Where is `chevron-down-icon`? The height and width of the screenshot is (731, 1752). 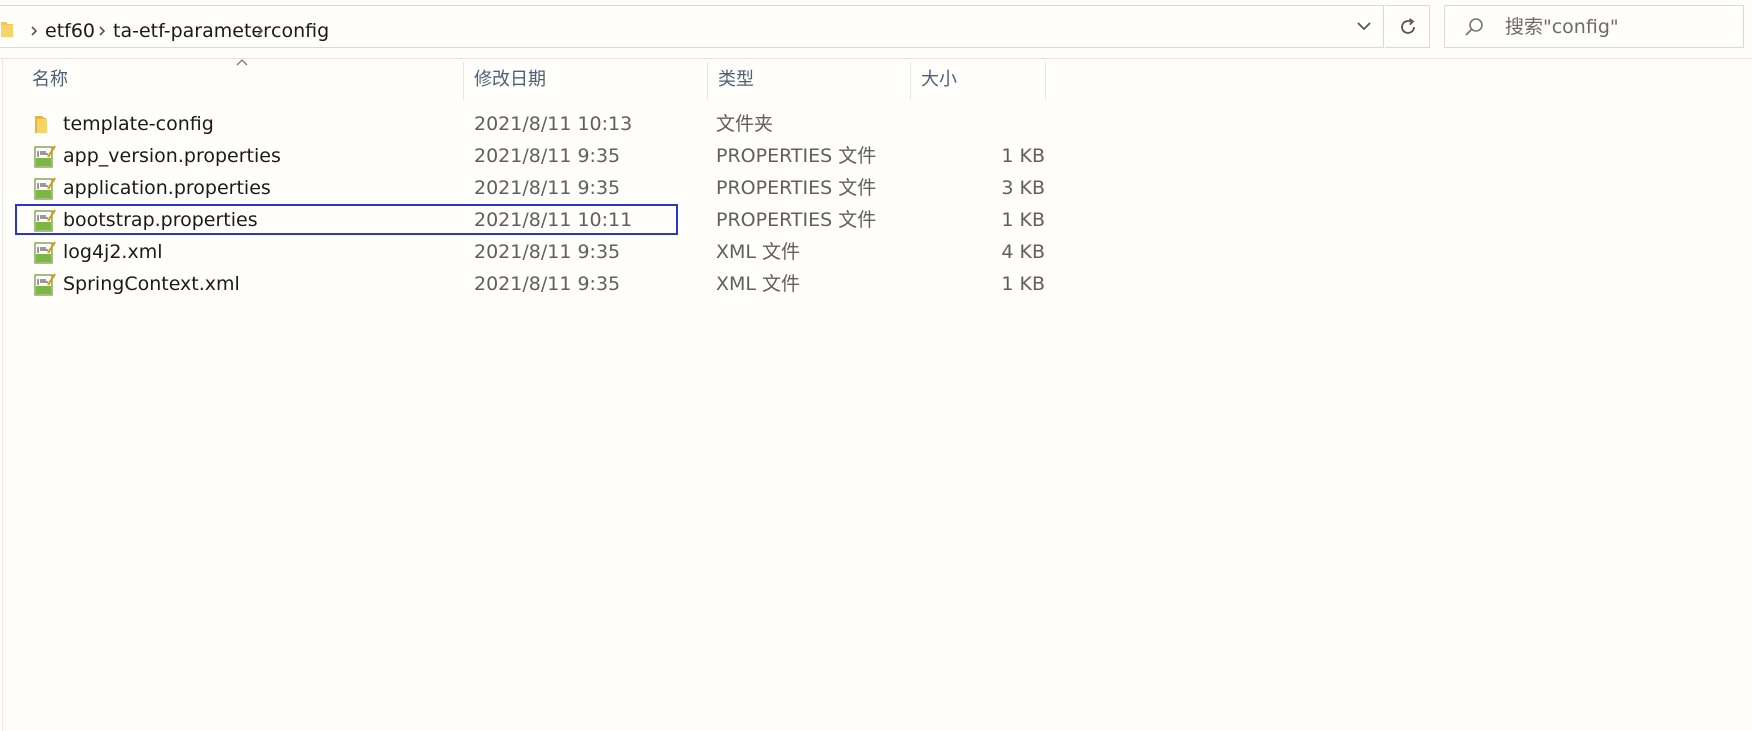 chevron-down-icon is located at coordinates (1364, 26).